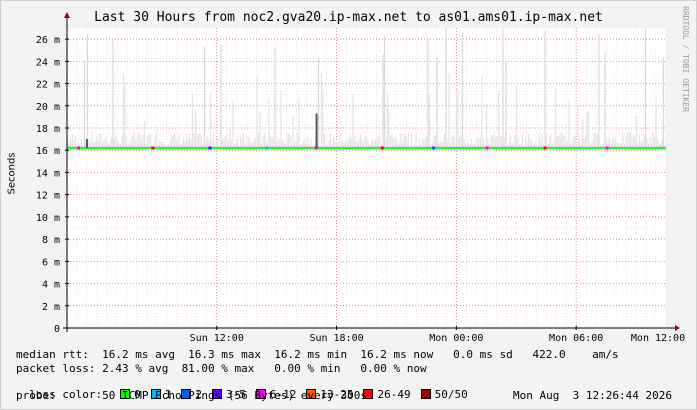  I want to click on y-tick-label: 10 m, so click(48, 218).